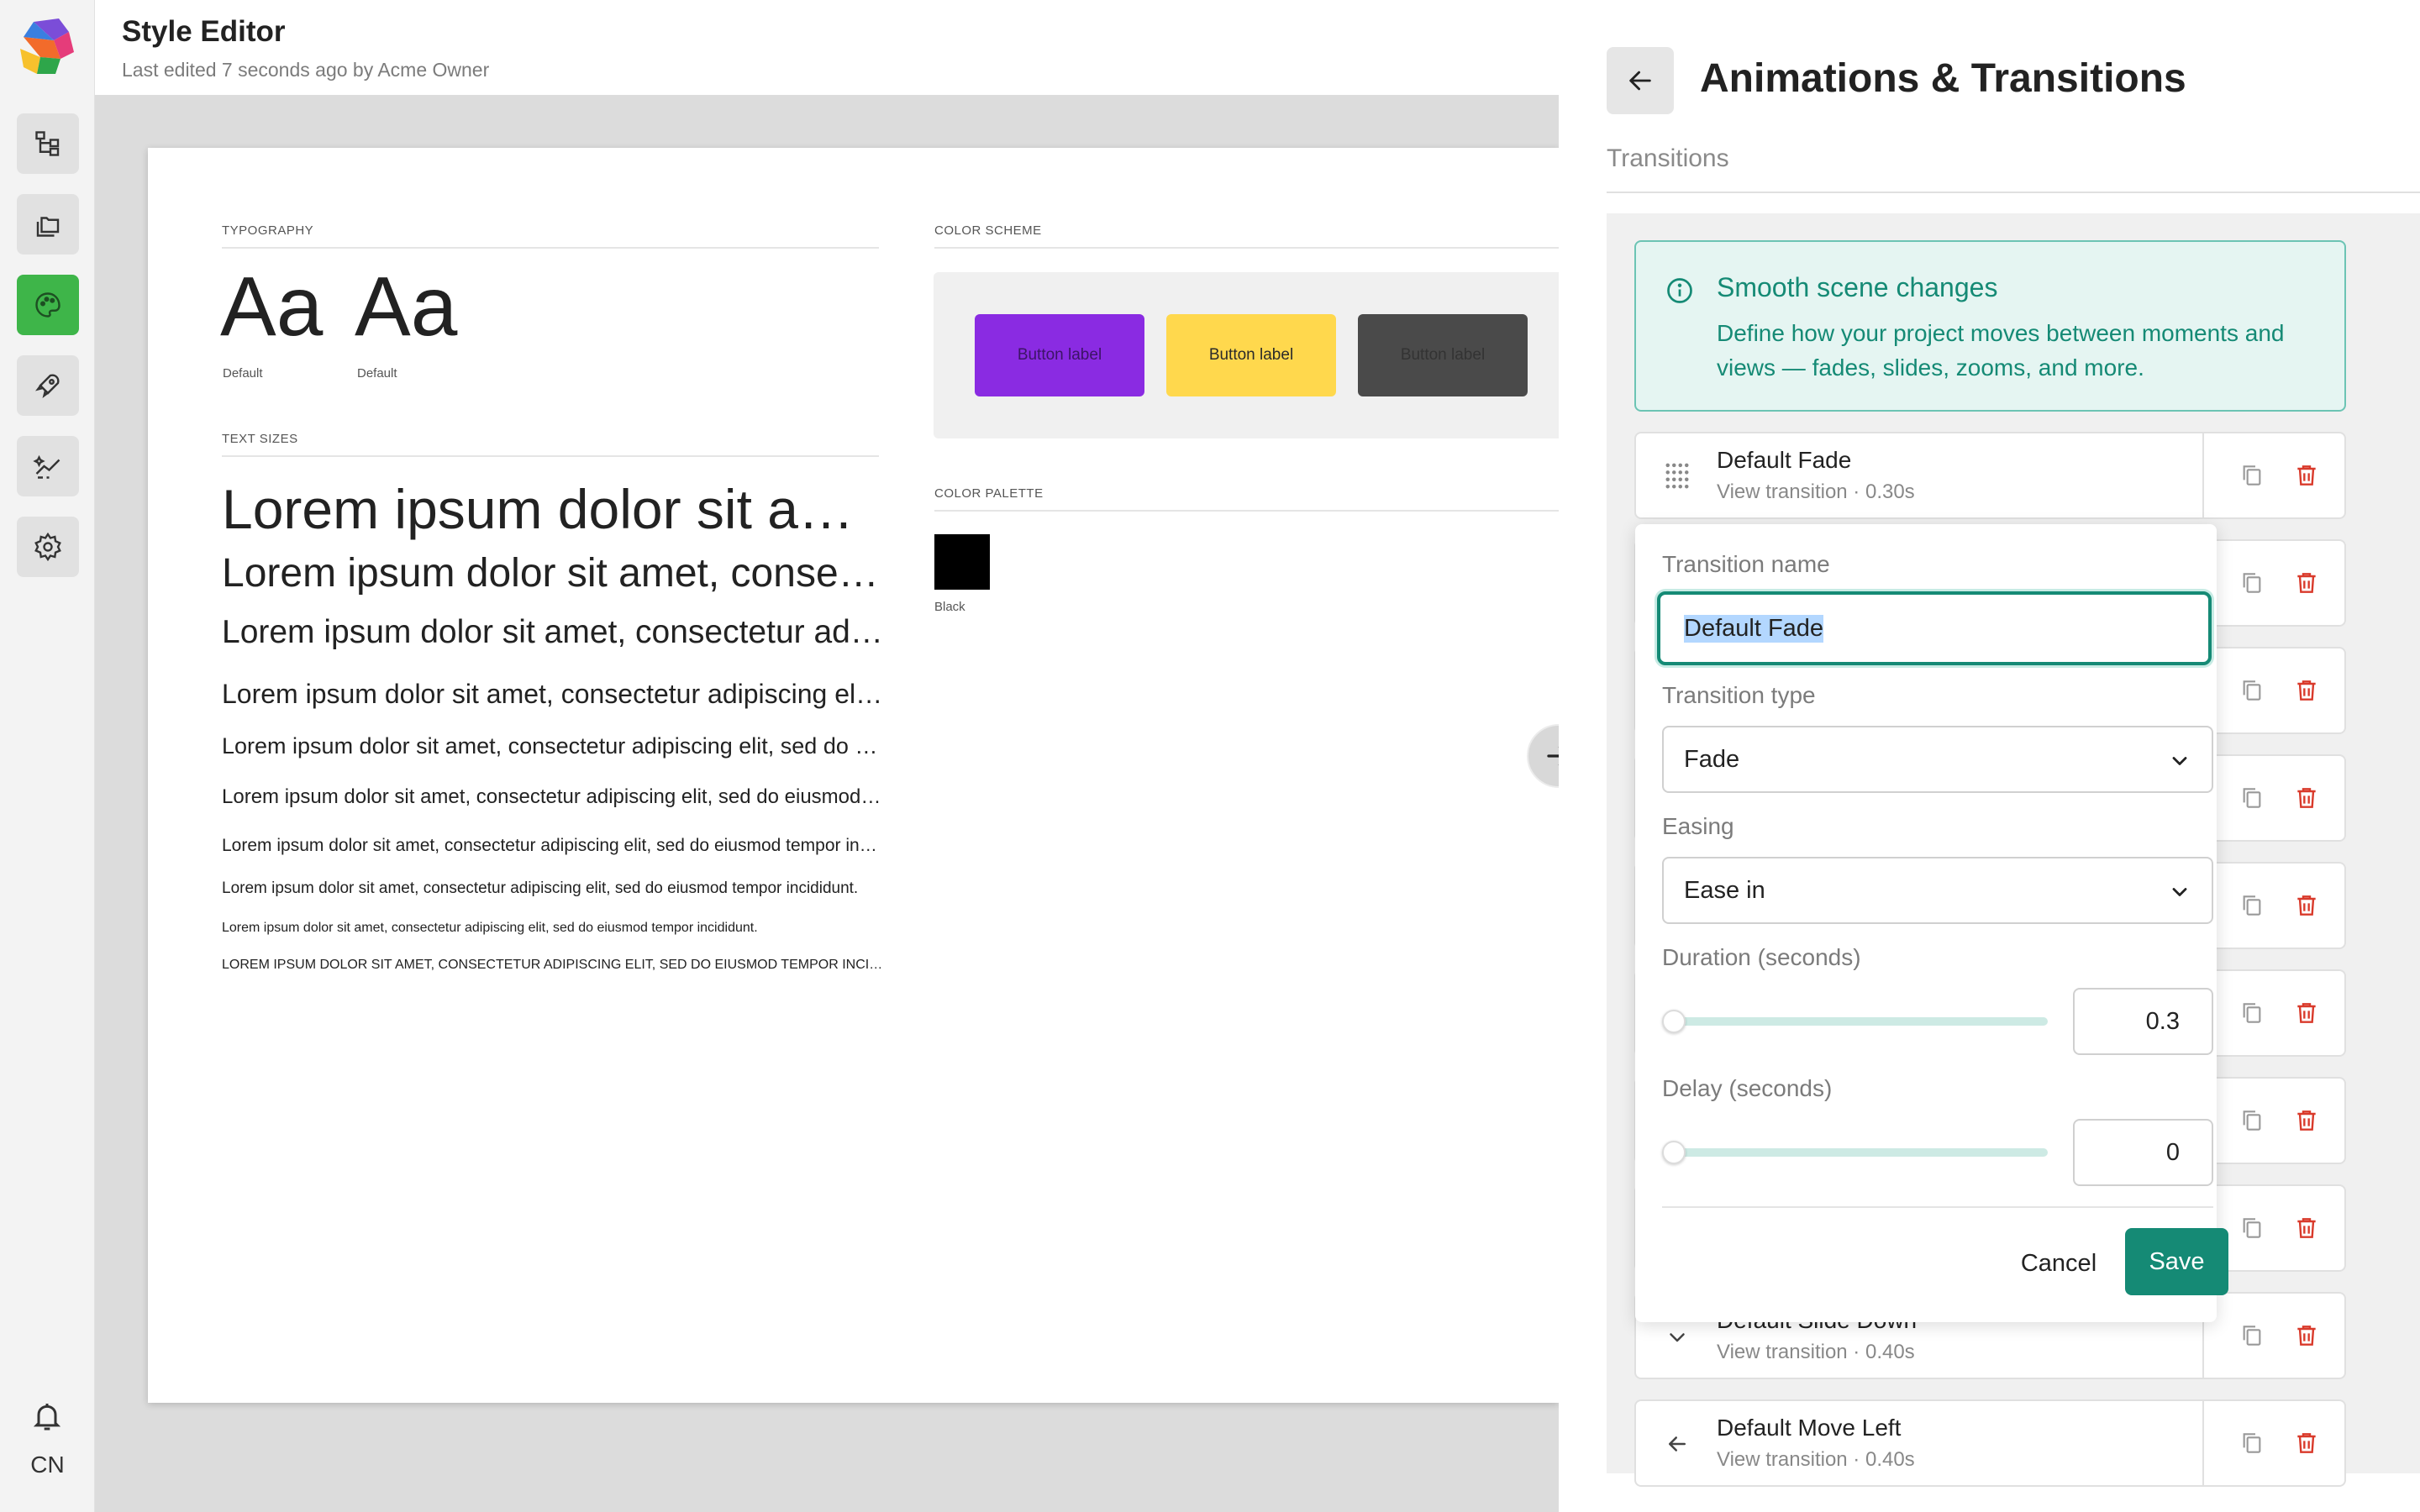 The height and width of the screenshot is (1512, 2420). I want to click on rocket-icon, so click(47, 386).